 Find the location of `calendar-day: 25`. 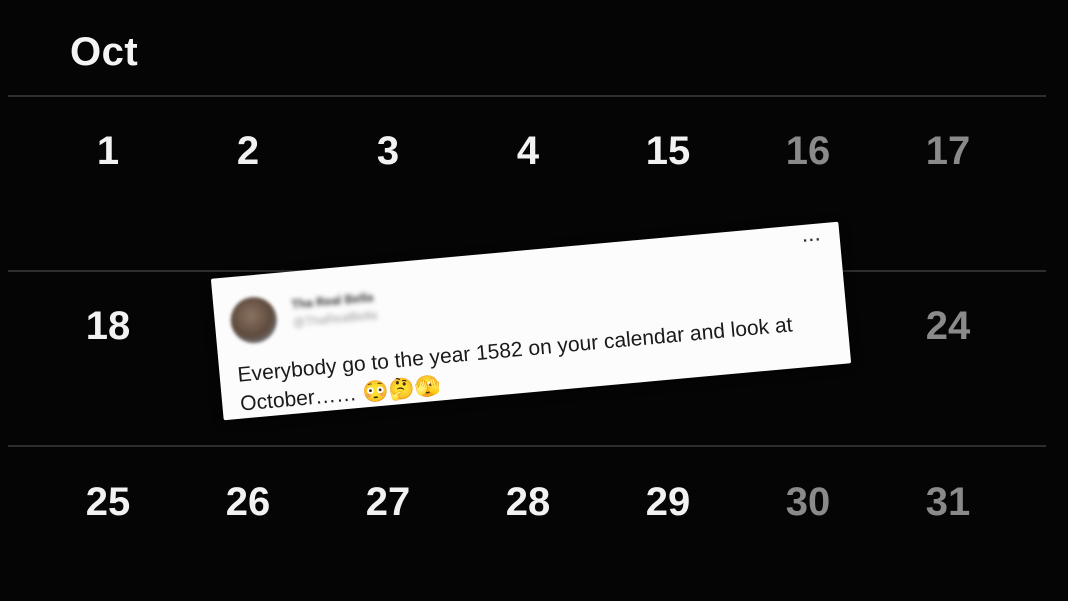

calendar-day: 25 is located at coordinates (108, 502).